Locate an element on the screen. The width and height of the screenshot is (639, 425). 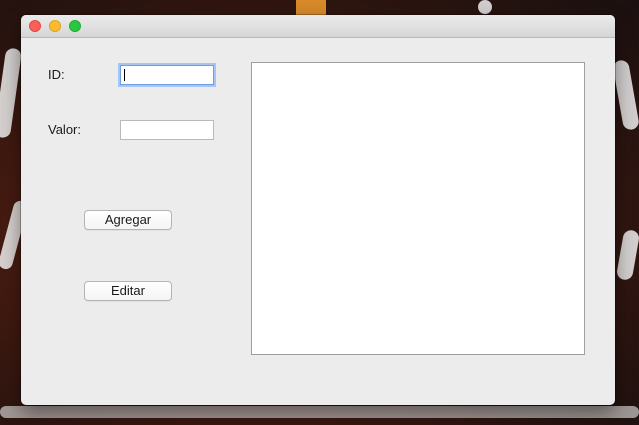
close-window-button is located at coordinates (35, 26).